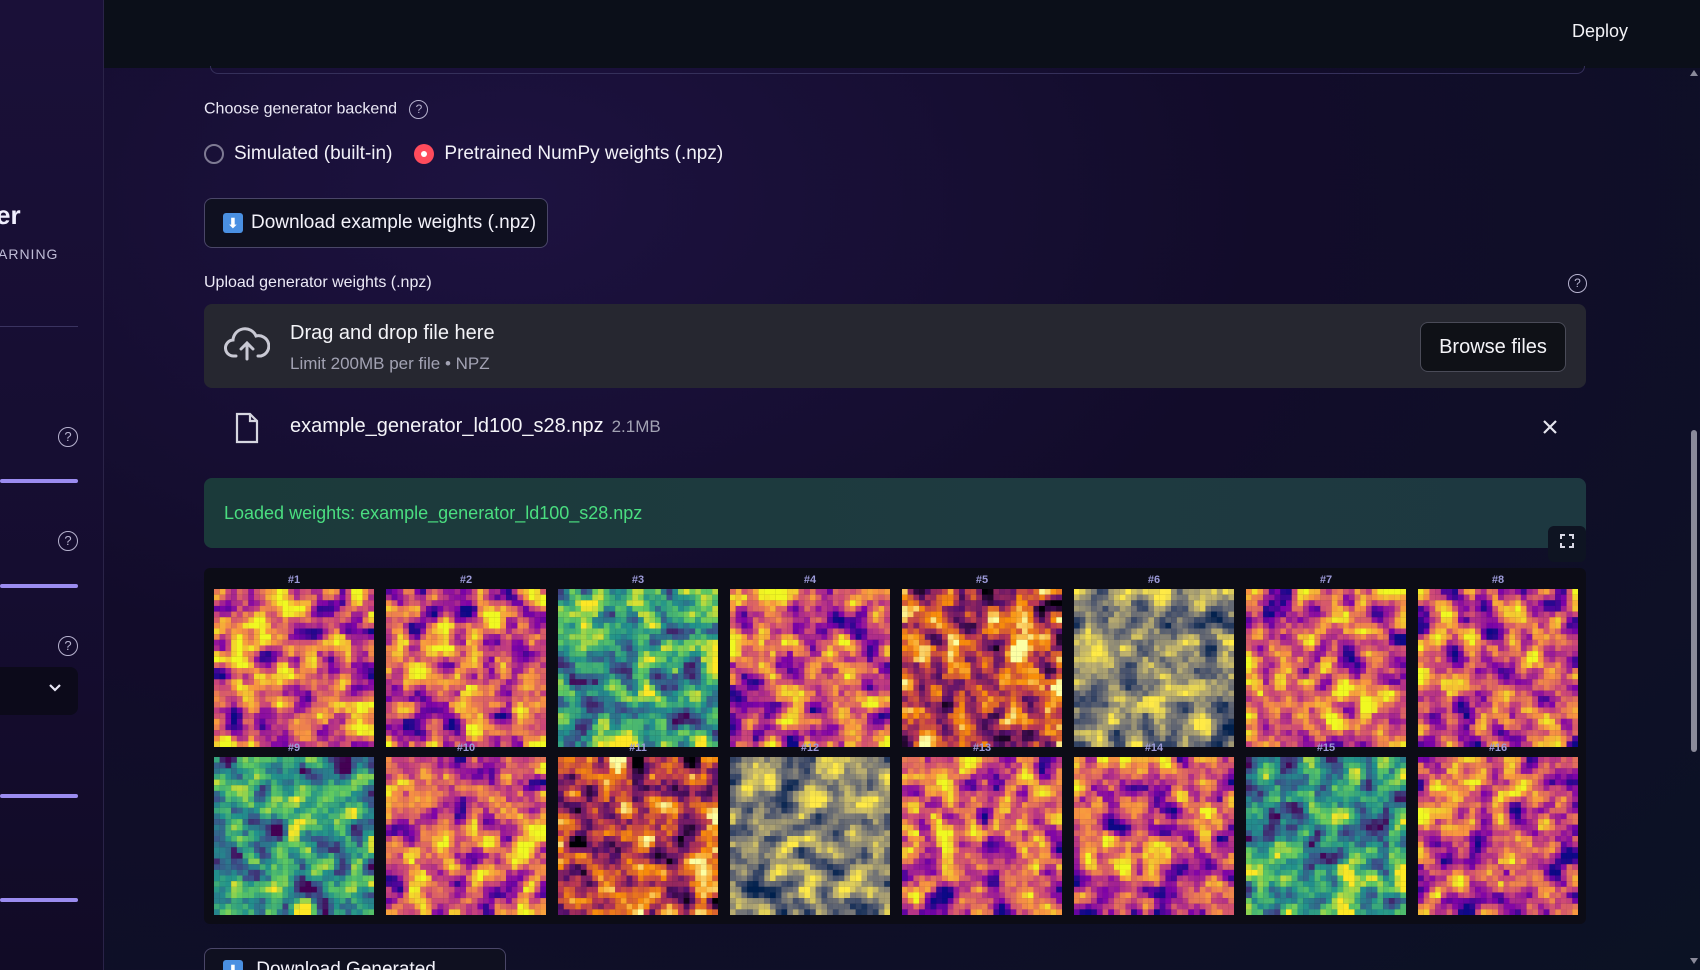 This screenshot has height=970, width=1700. What do you see at coordinates (301, 109) in the screenshot?
I see `backend-label: Choose generator backend` at bounding box center [301, 109].